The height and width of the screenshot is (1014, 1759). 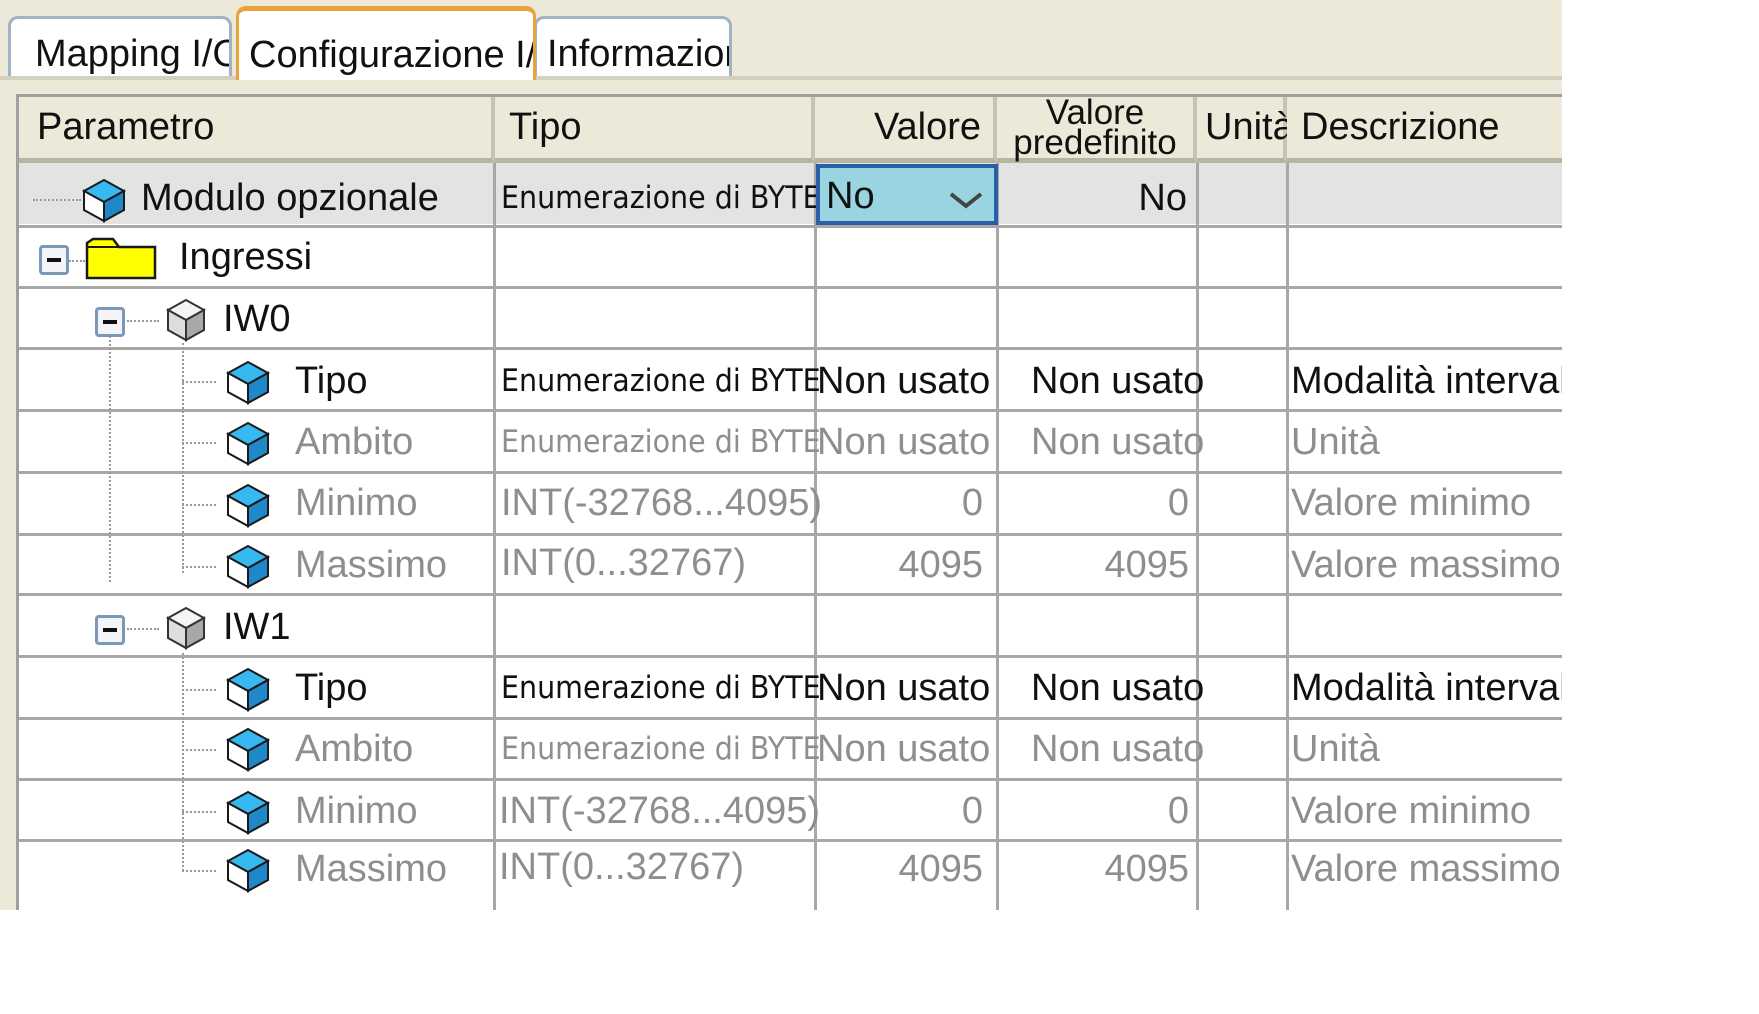 What do you see at coordinates (386, 43) in the screenshot?
I see `tab-configurazione-io: Configurazione I/O` at bounding box center [386, 43].